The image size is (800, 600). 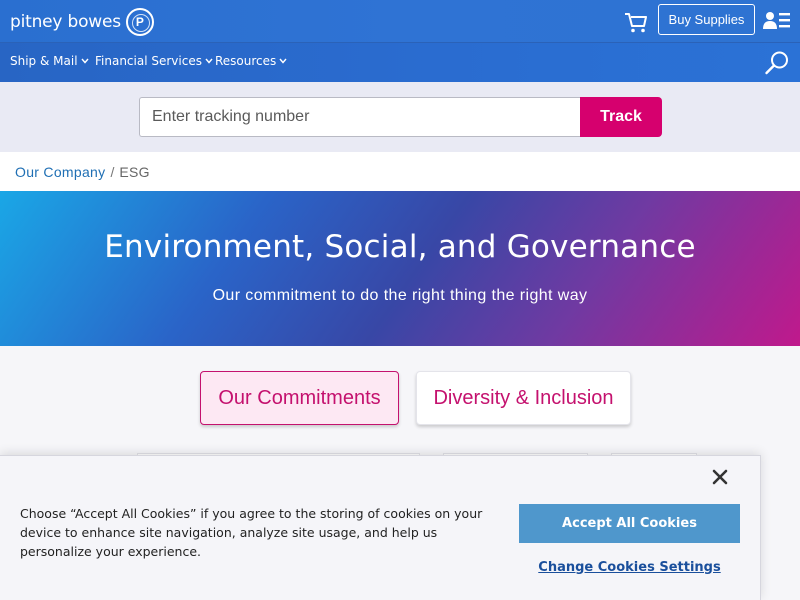 What do you see at coordinates (134, 171) in the screenshot?
I see `breadcrumb-current: ESG` at bounding box center [134, 171].